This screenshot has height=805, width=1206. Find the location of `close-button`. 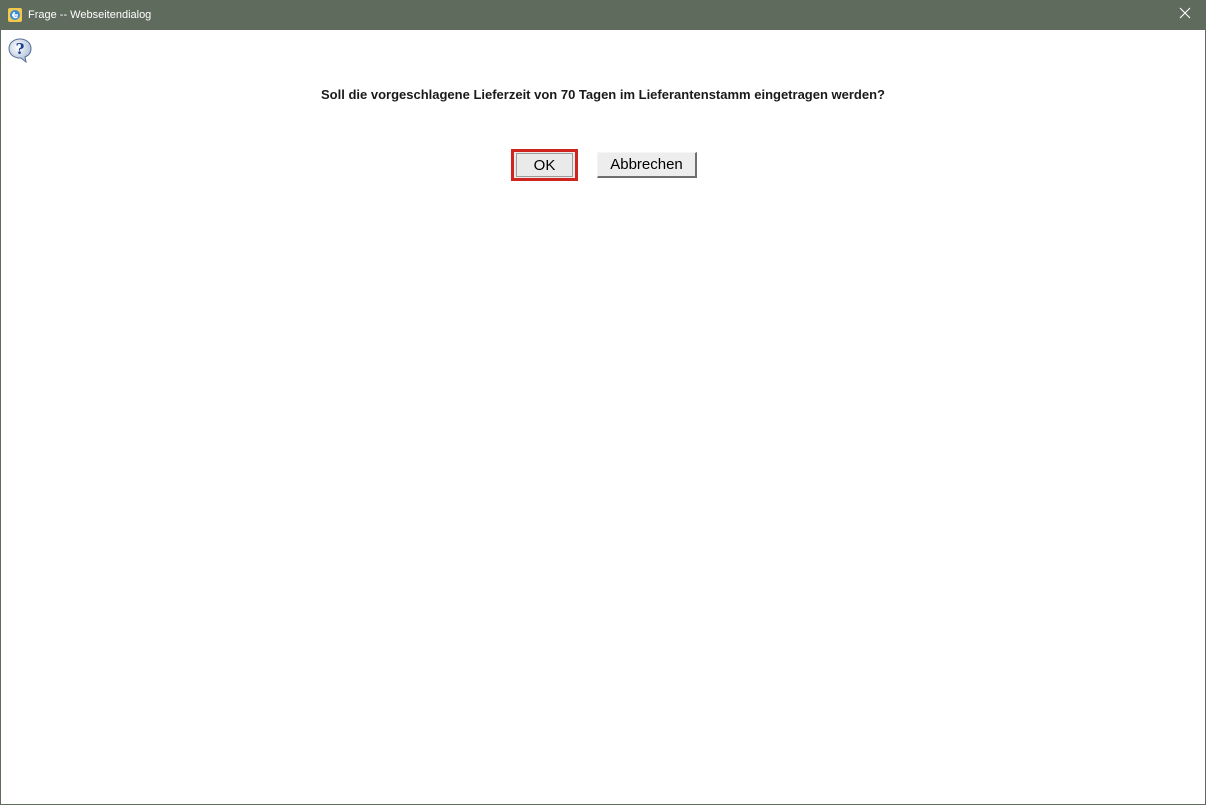

close-button is located at coordinates (1185, 15).